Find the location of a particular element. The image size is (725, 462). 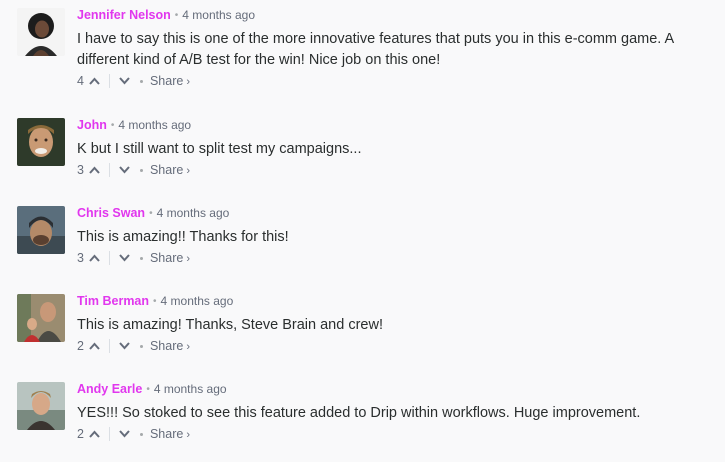

author-name: John is located at coordinates (92, 125).